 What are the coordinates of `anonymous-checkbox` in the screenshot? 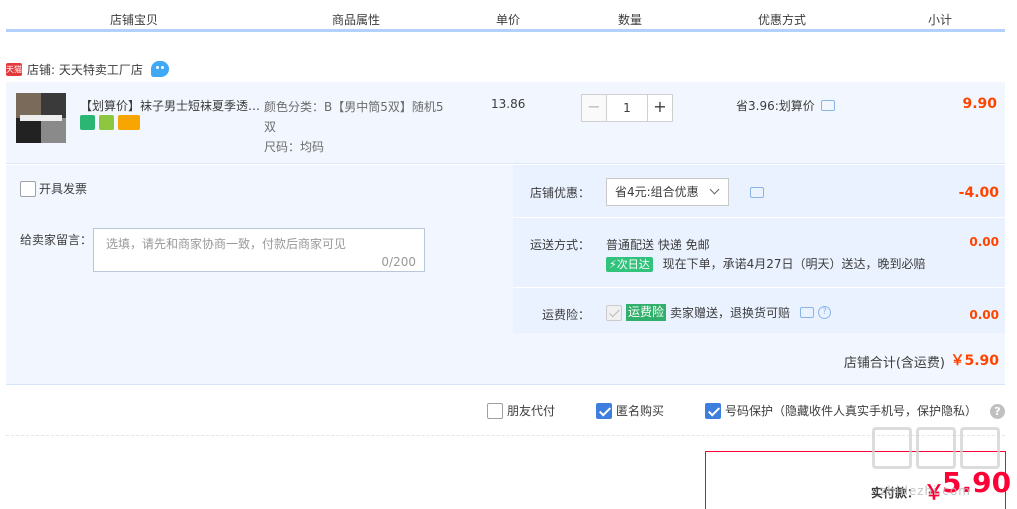 It's located at (604, 410).